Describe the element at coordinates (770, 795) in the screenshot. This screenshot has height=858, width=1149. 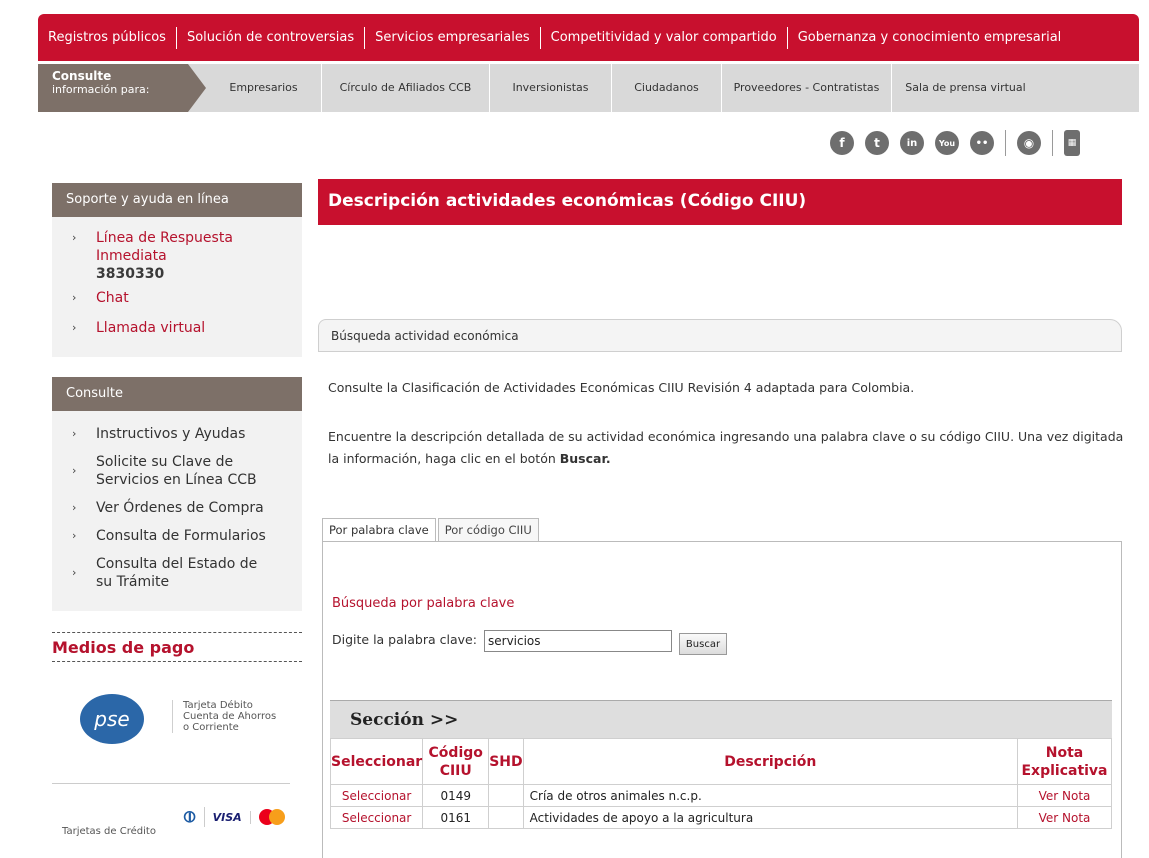
I see `description-cell: Cría de otros animales n.c.p.` at that location.